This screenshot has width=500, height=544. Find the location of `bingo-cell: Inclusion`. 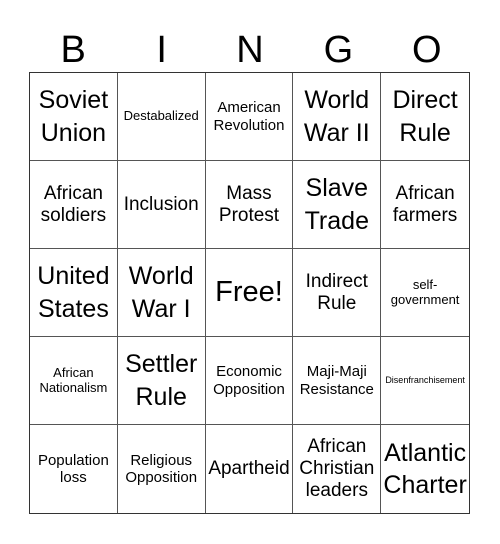

bingo-cell: Inclusion is located at coordinates (161, 205).